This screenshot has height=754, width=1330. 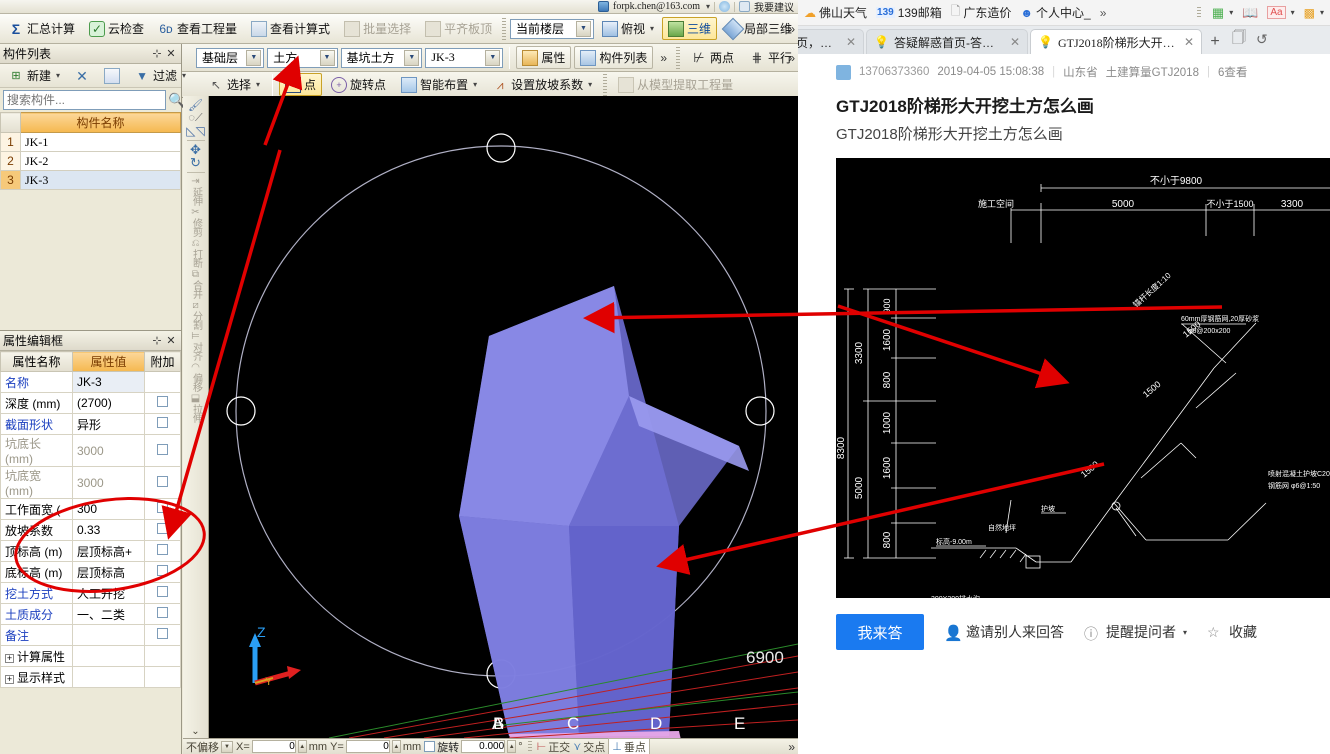 I want to click on property-row: 放坡系数 0.33, so click(x=90, y=530).